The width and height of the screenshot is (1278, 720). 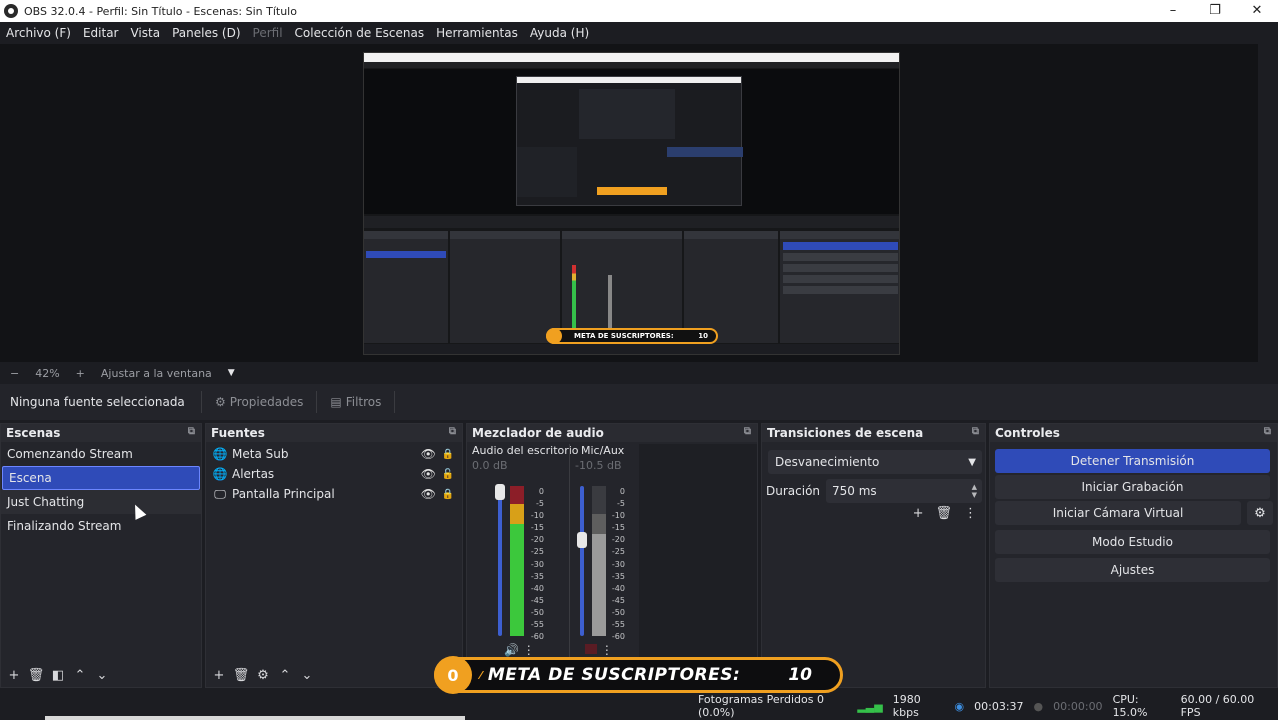 I want to click on close-button: ✕, so click(x=1257, y=11).